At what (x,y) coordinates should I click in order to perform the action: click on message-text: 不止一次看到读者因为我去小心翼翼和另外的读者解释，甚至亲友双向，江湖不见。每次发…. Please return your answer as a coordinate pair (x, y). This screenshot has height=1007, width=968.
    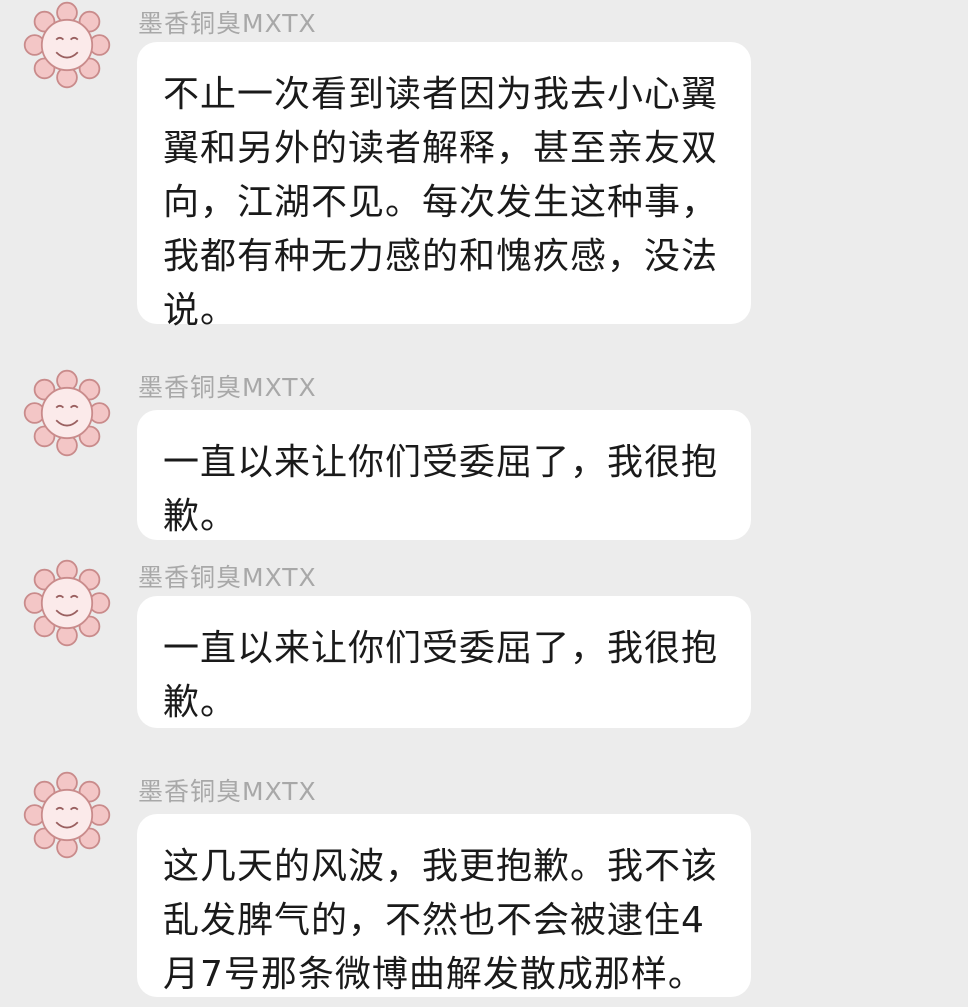
    Looking at the image, I should click on (441, 202).